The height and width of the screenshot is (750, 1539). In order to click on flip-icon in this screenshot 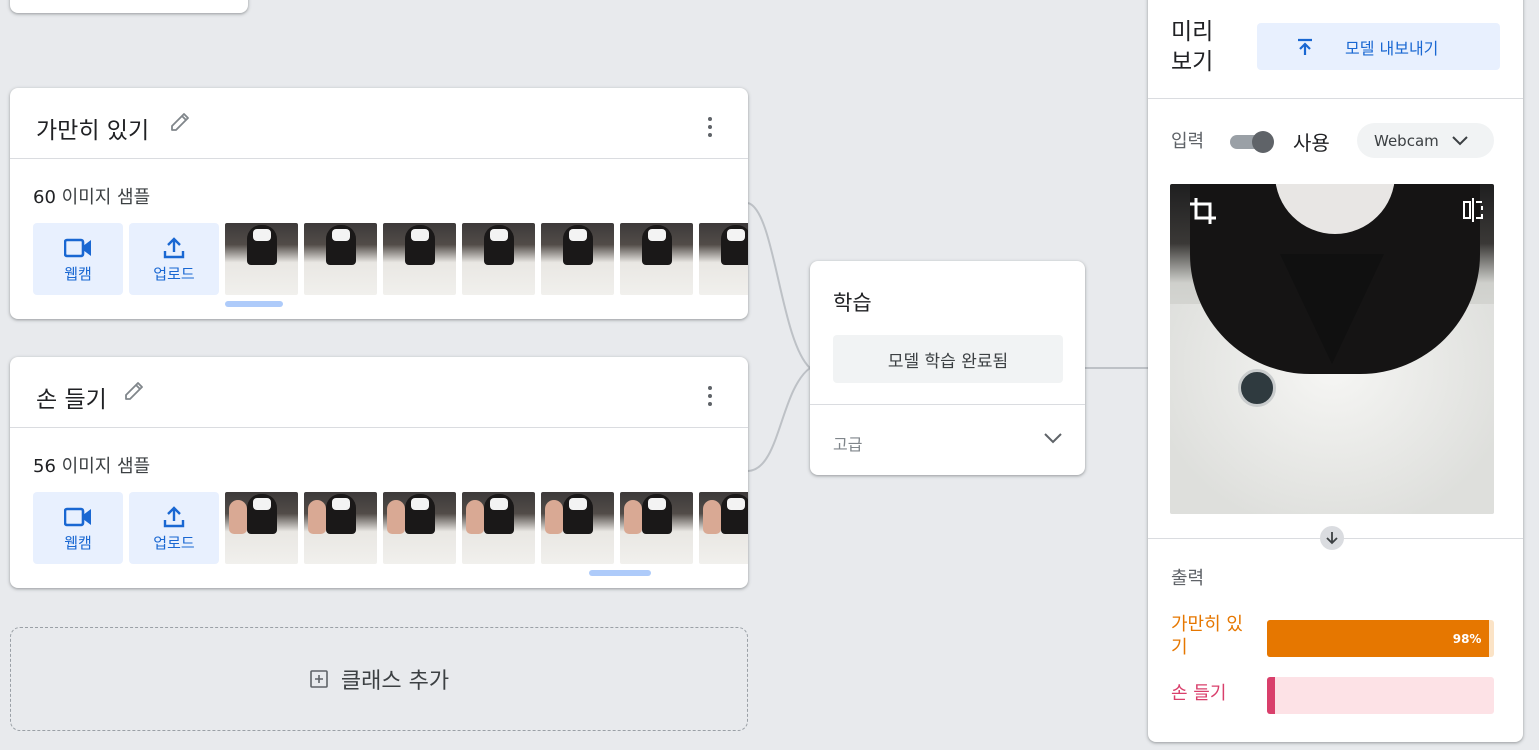, I will do `click(1473, 210)`.